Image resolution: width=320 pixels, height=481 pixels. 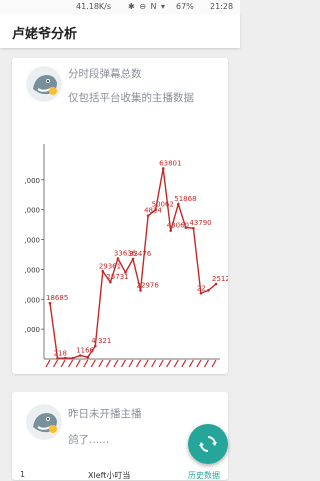 What do you see at coordinates (222, 6) in the screenshot?
I see `clock: 21:28` at bounding box center [222, 6].